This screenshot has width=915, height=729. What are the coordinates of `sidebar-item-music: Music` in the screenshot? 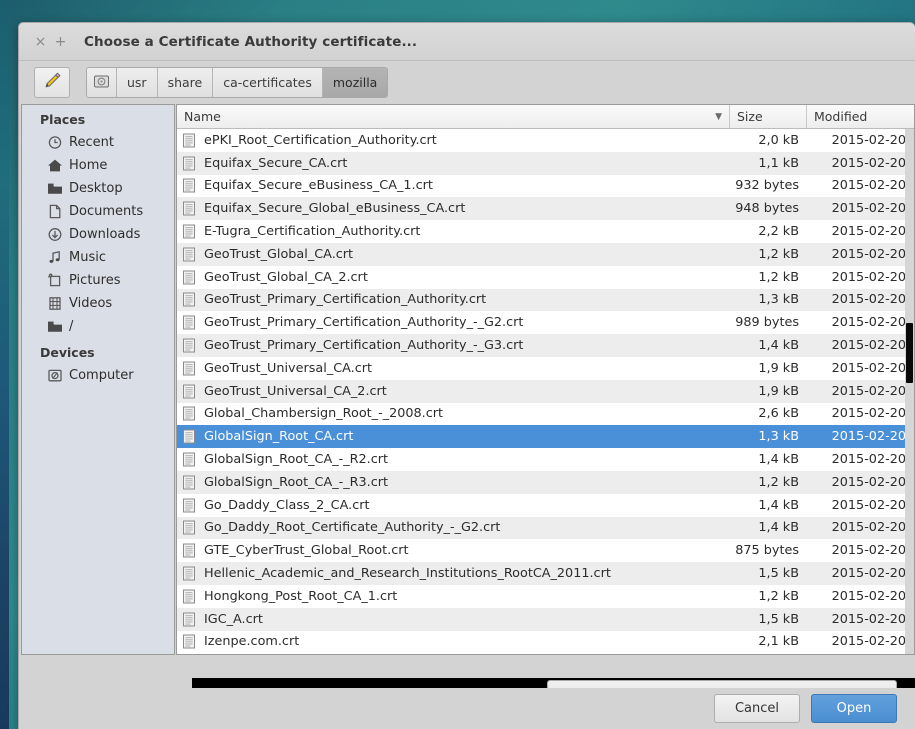 It's located at (98, 257).